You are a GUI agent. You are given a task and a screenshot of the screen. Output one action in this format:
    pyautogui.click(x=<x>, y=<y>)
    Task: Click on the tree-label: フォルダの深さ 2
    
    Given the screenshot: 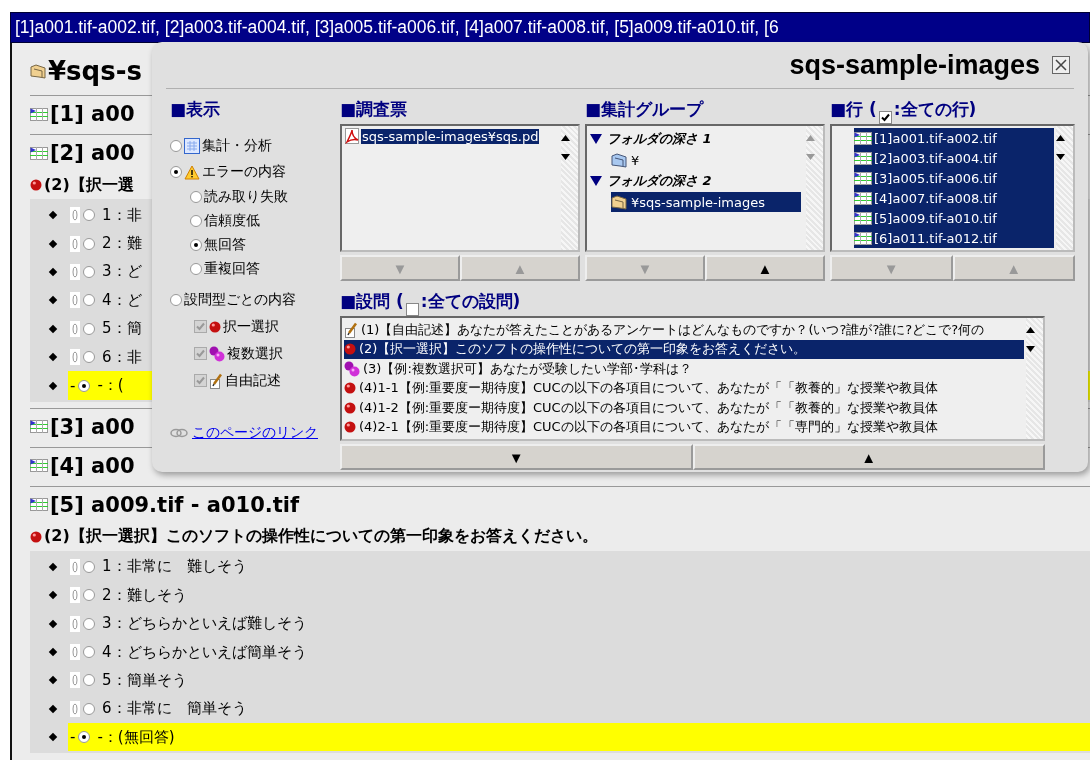 What is the action you would take?
    pyautogui.click(x=659, y=181)
    